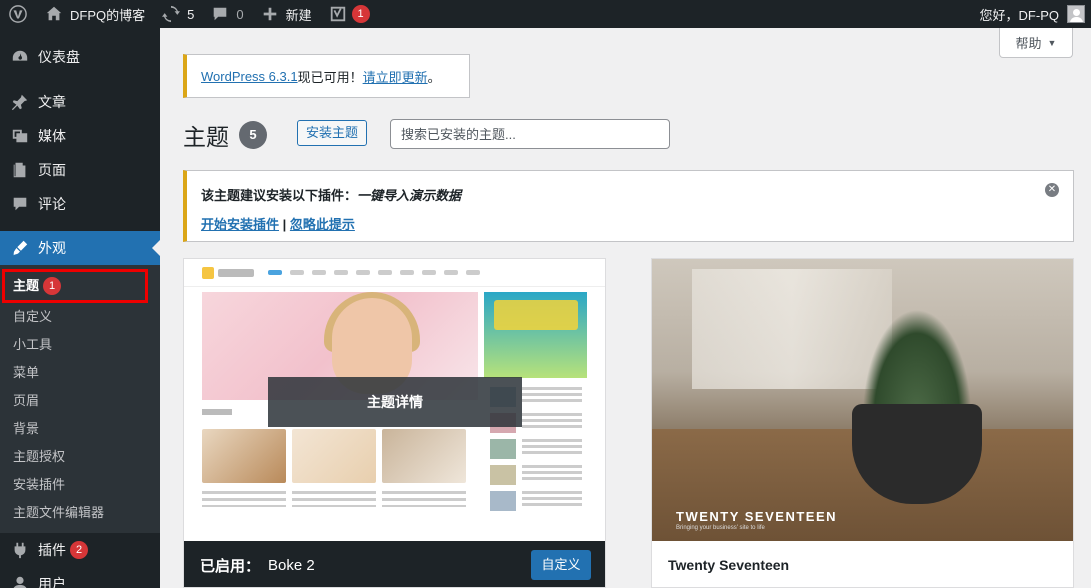  I want to click on appearance-submenu: 主题 1 自定义 小工具 菜单 页眉 背景 主题授权 安装插件 主题文件编辑器, so click(80, 399).